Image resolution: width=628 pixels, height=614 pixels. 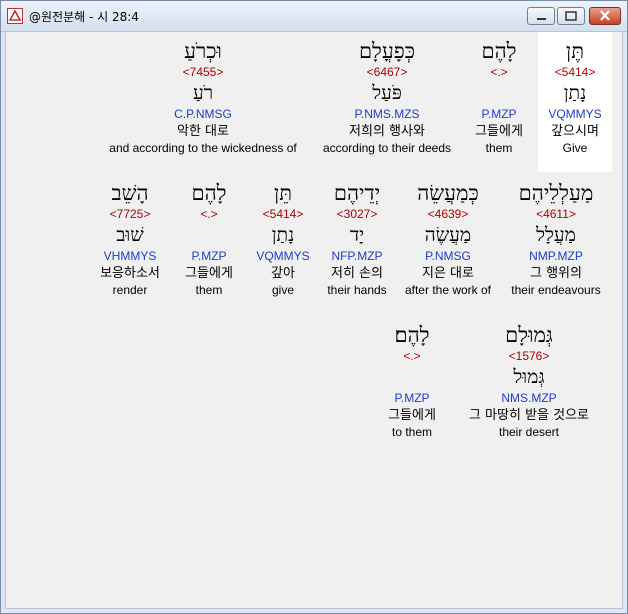 I want to click on korean-gloss: 갚아, so click(x=283, y=273).